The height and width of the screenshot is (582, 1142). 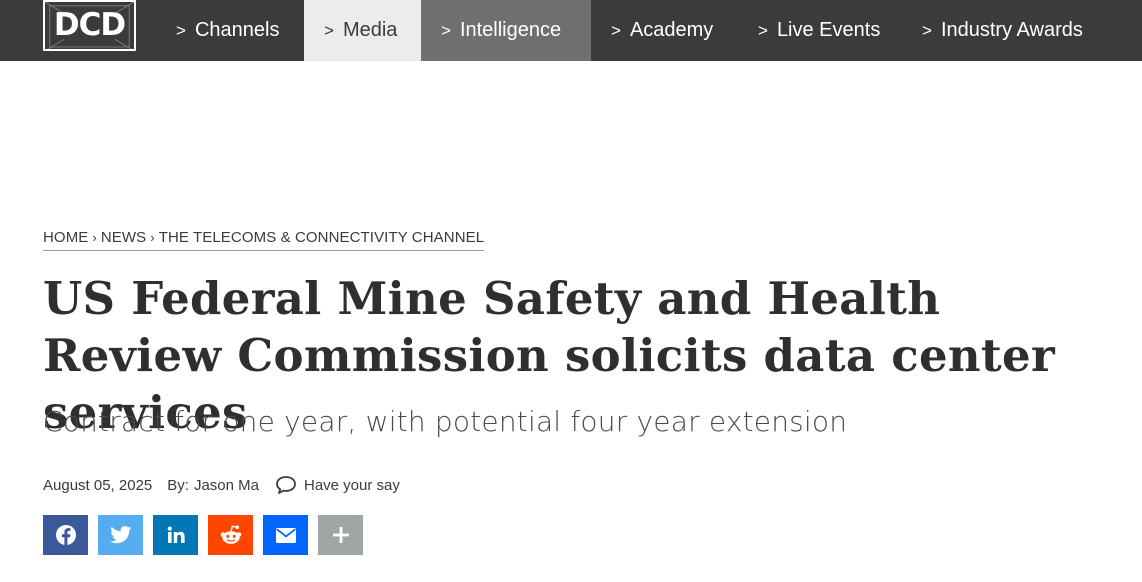 I want to click on speech-bubble-icon, so click(x=286, y=485).